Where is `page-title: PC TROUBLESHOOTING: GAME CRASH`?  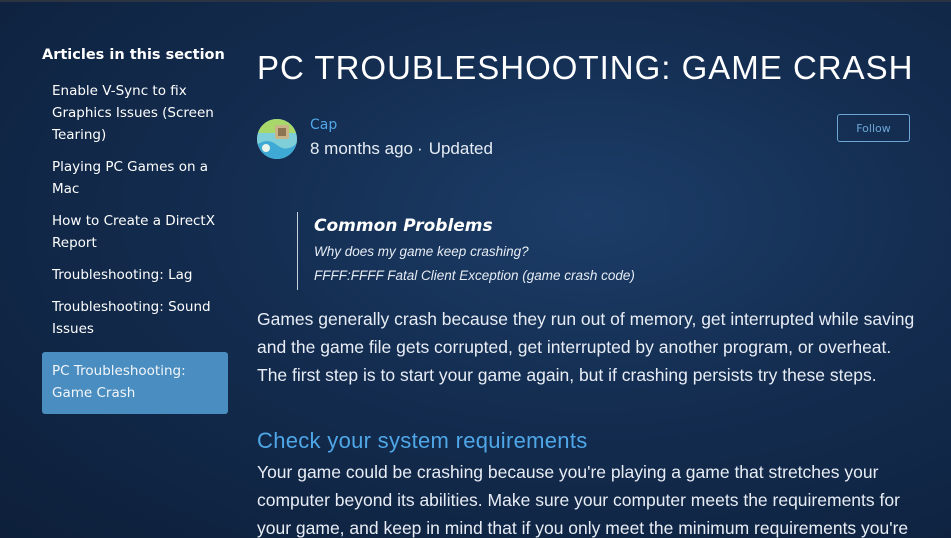 page-title: PC TROUBLESHOOTING: GAME CRASH is located at coordinates (585, 67).